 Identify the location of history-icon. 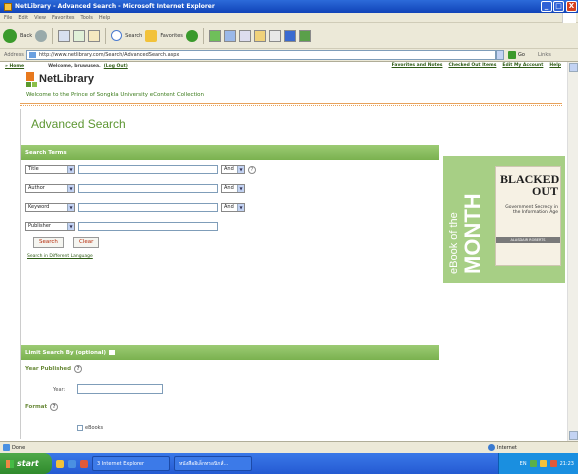
(214, 35).